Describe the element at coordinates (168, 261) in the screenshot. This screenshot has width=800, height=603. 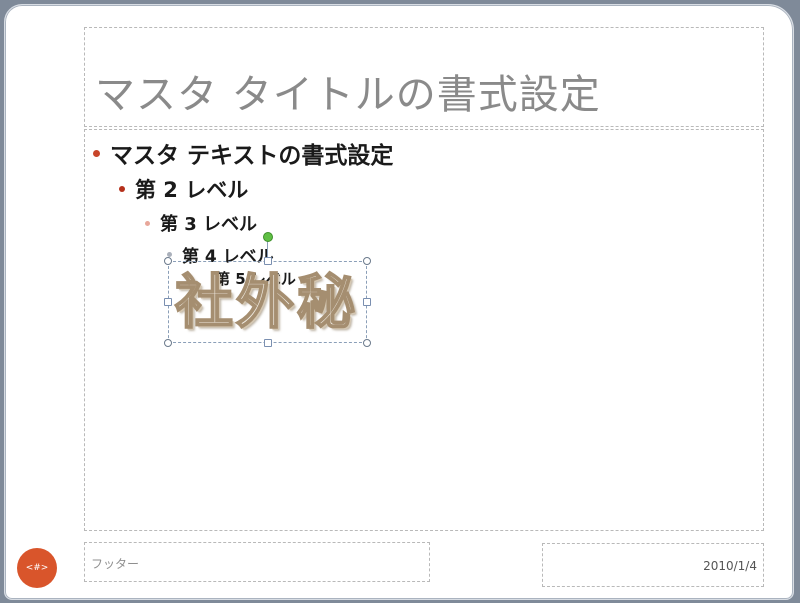
I see `resize-handle-top-left` at that location.